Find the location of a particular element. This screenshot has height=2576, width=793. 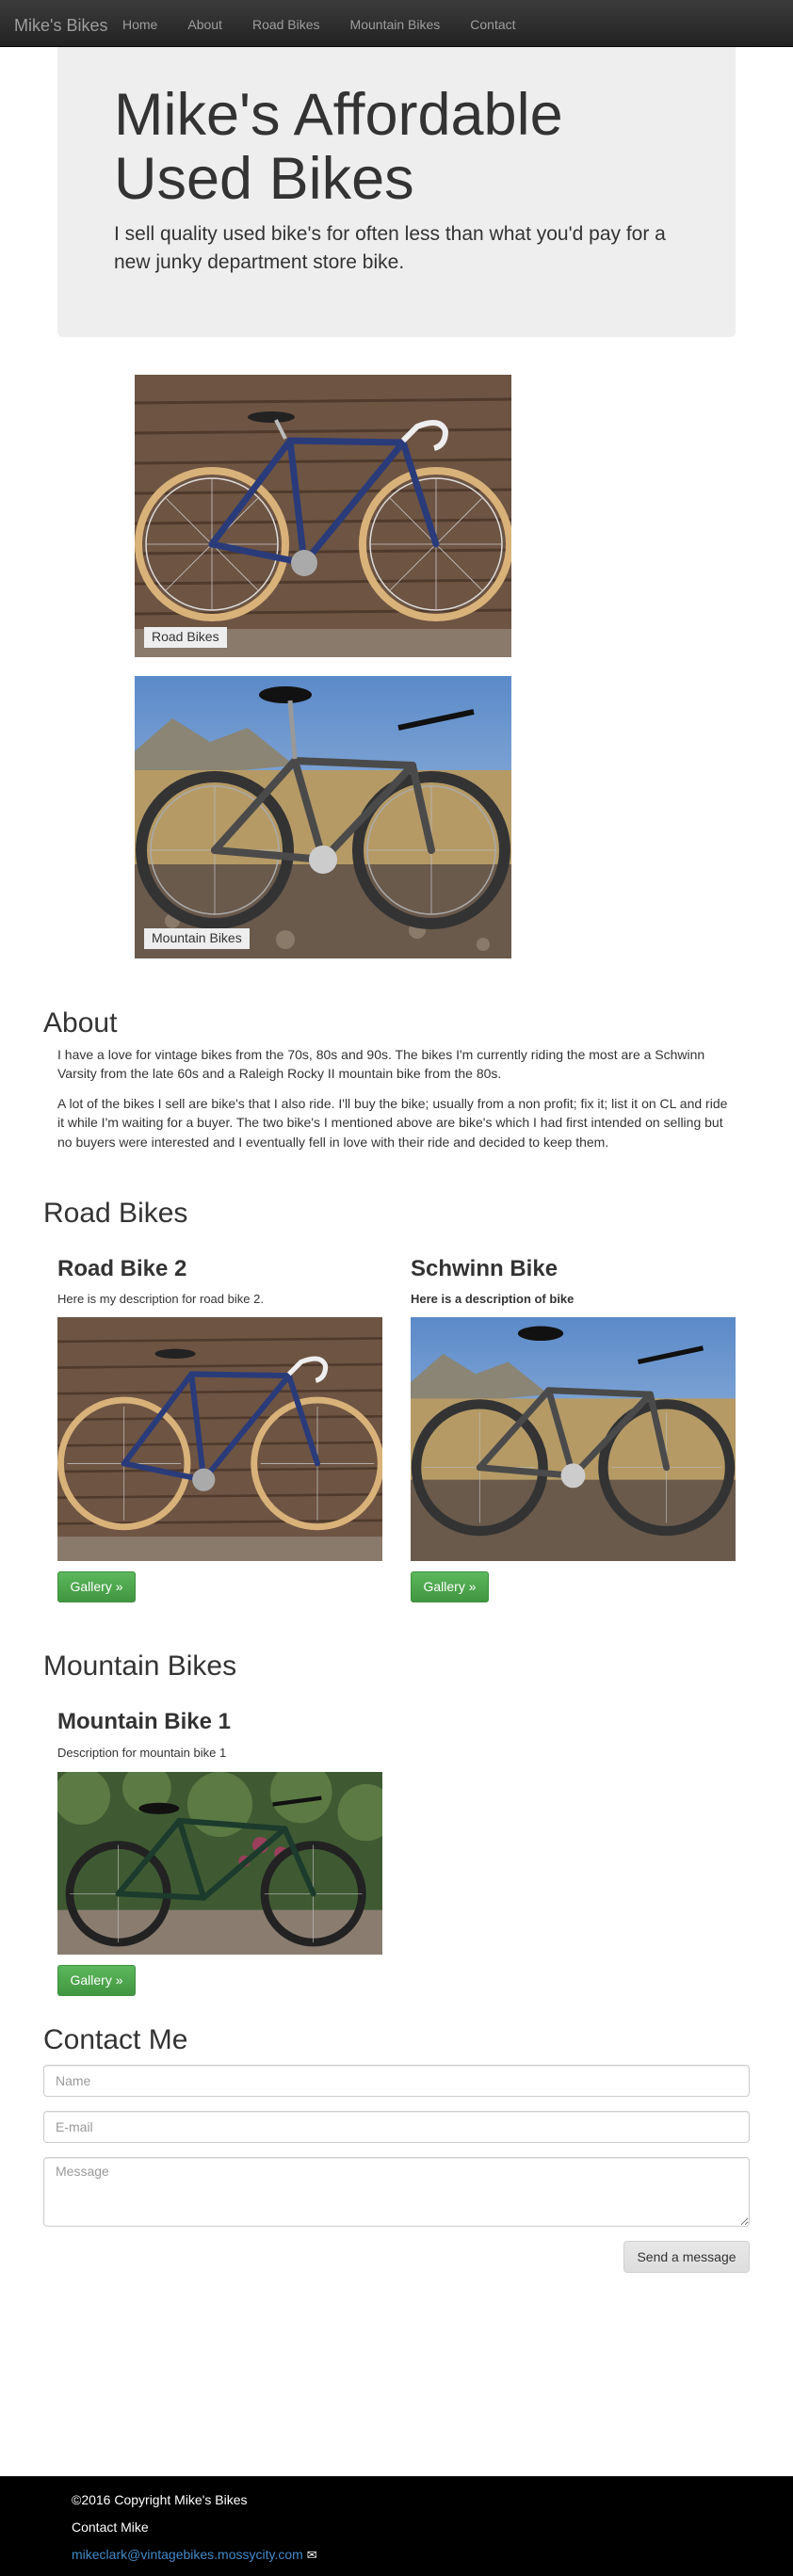

mountain-bike-1-photo is located at coordinates (219, 1863).